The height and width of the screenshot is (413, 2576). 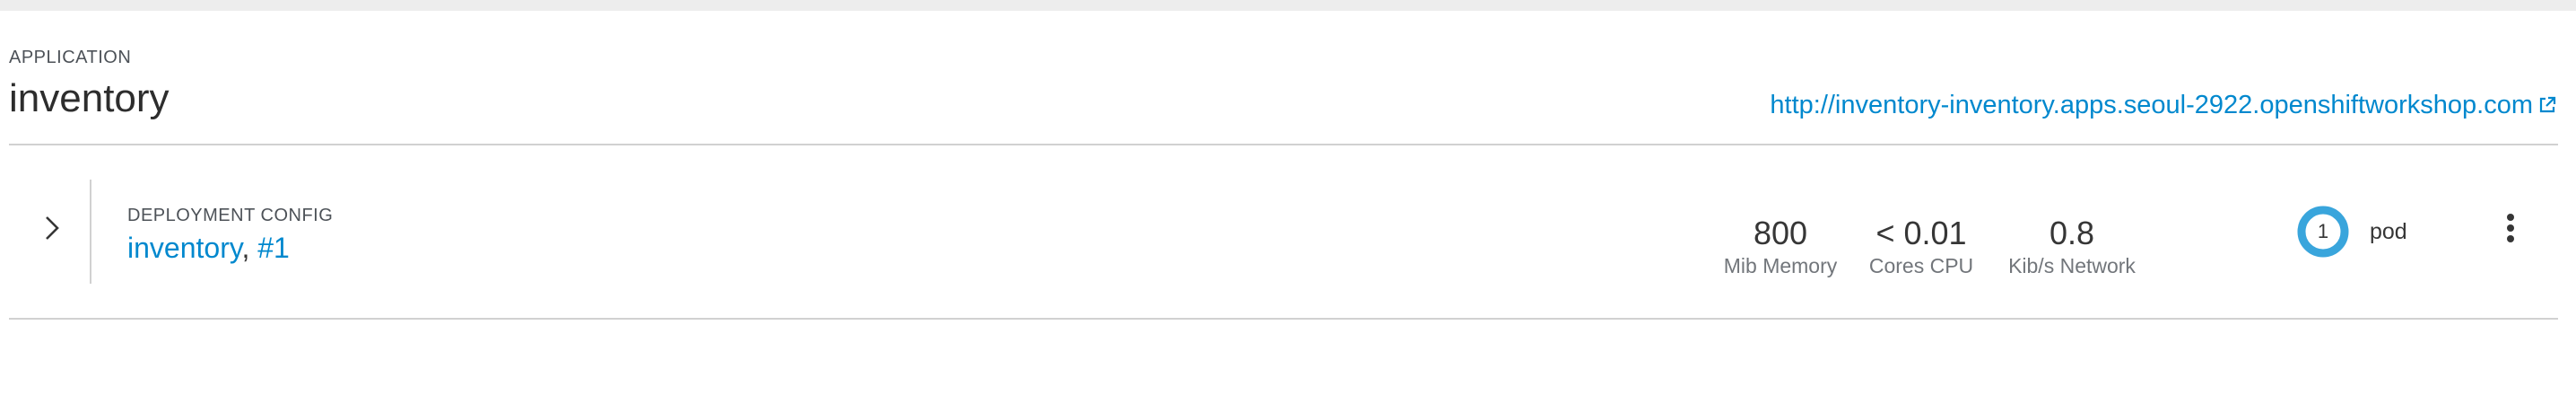 What do you see at coordinates (273, 248) in the screenshot?
I see `deployment-revision-link: #1` at bounding box center [273, 248].